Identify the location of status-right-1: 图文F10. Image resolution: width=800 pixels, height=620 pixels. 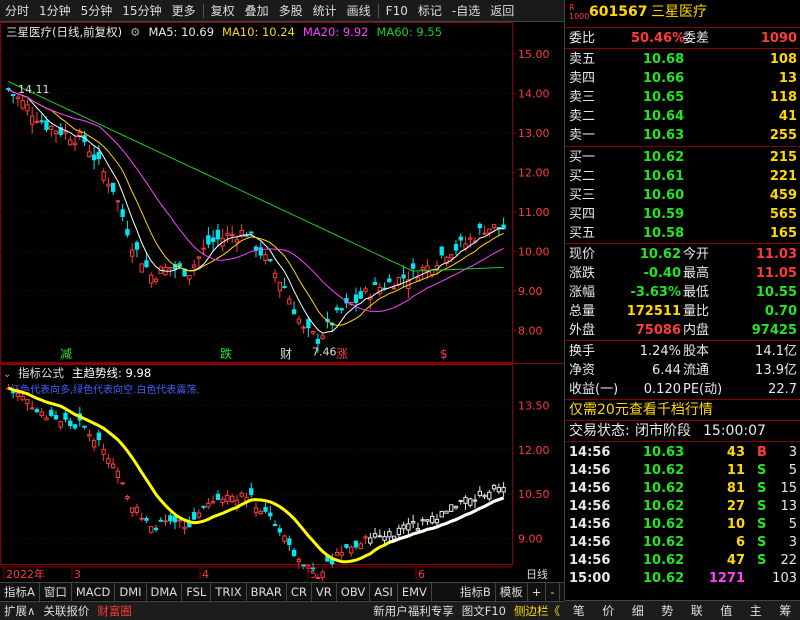
(484, 611).